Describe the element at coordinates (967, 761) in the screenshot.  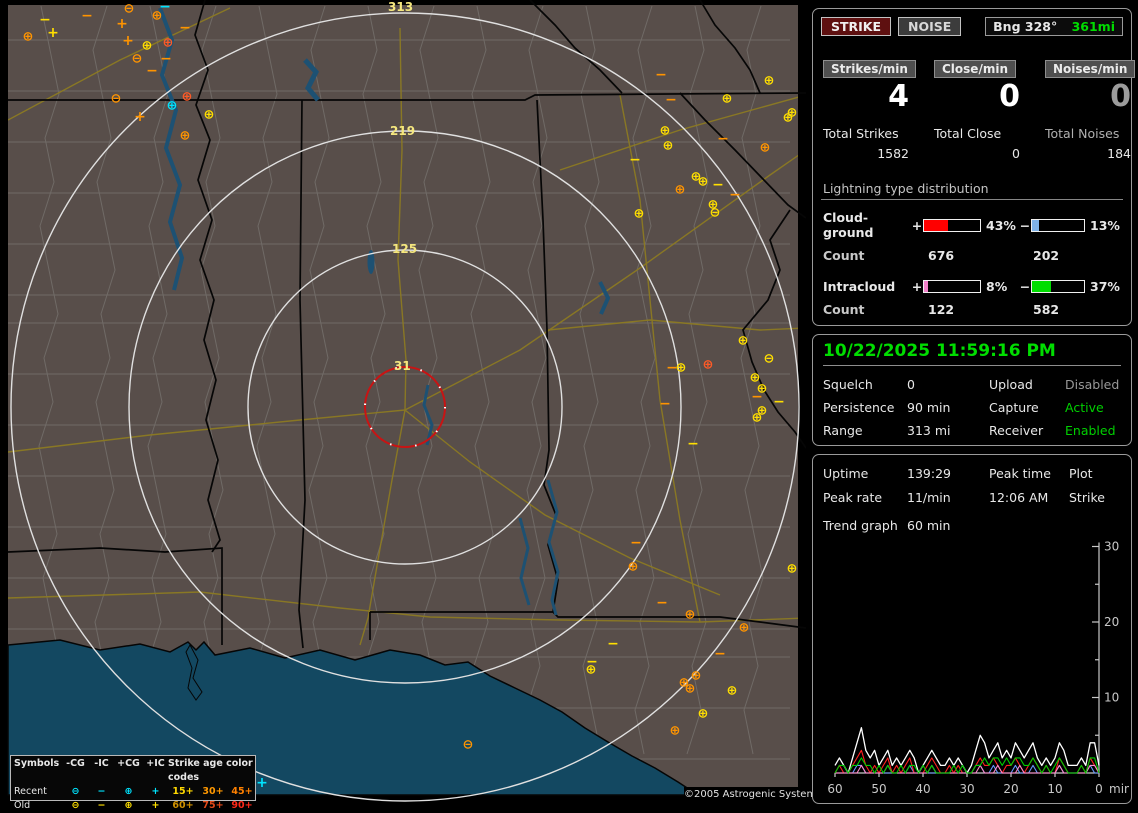
I see `trend-series-cg_pos` at that location.